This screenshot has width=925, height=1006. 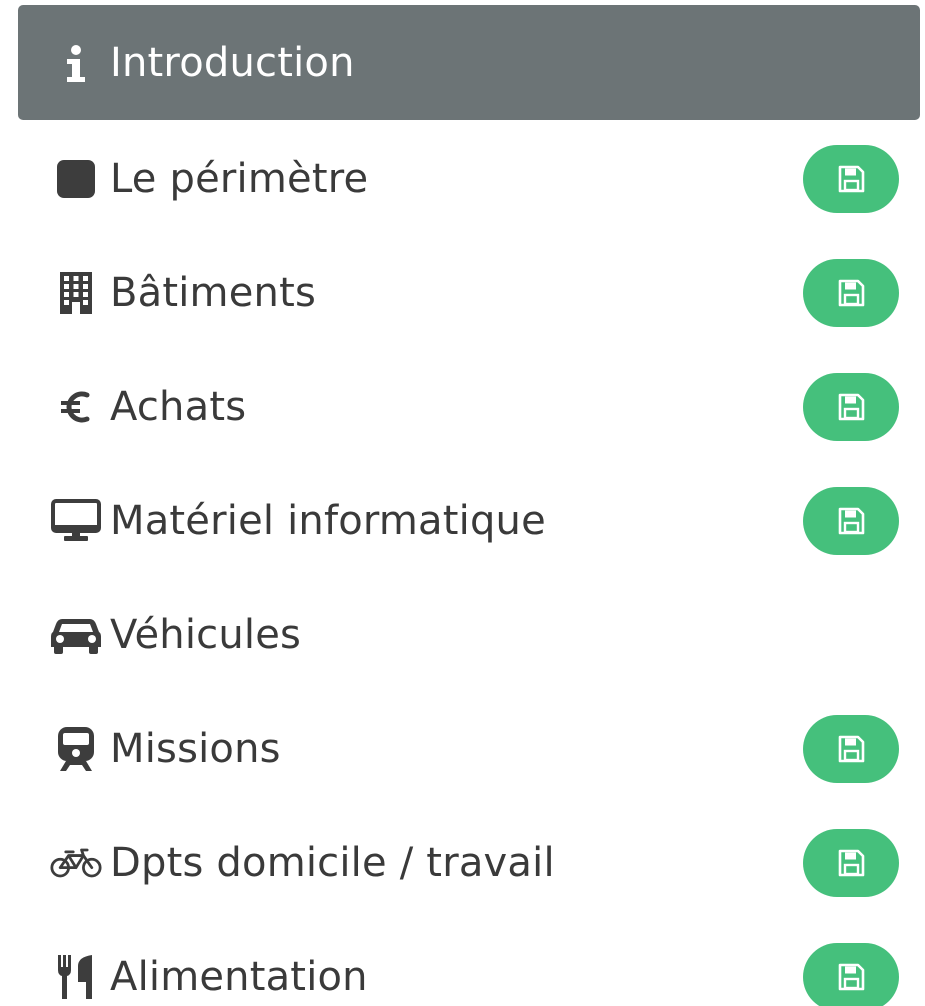 I want to click on nav-item-deplacements-domicile-travail: Dpts domicile / travail, so click(x=469, y=863).